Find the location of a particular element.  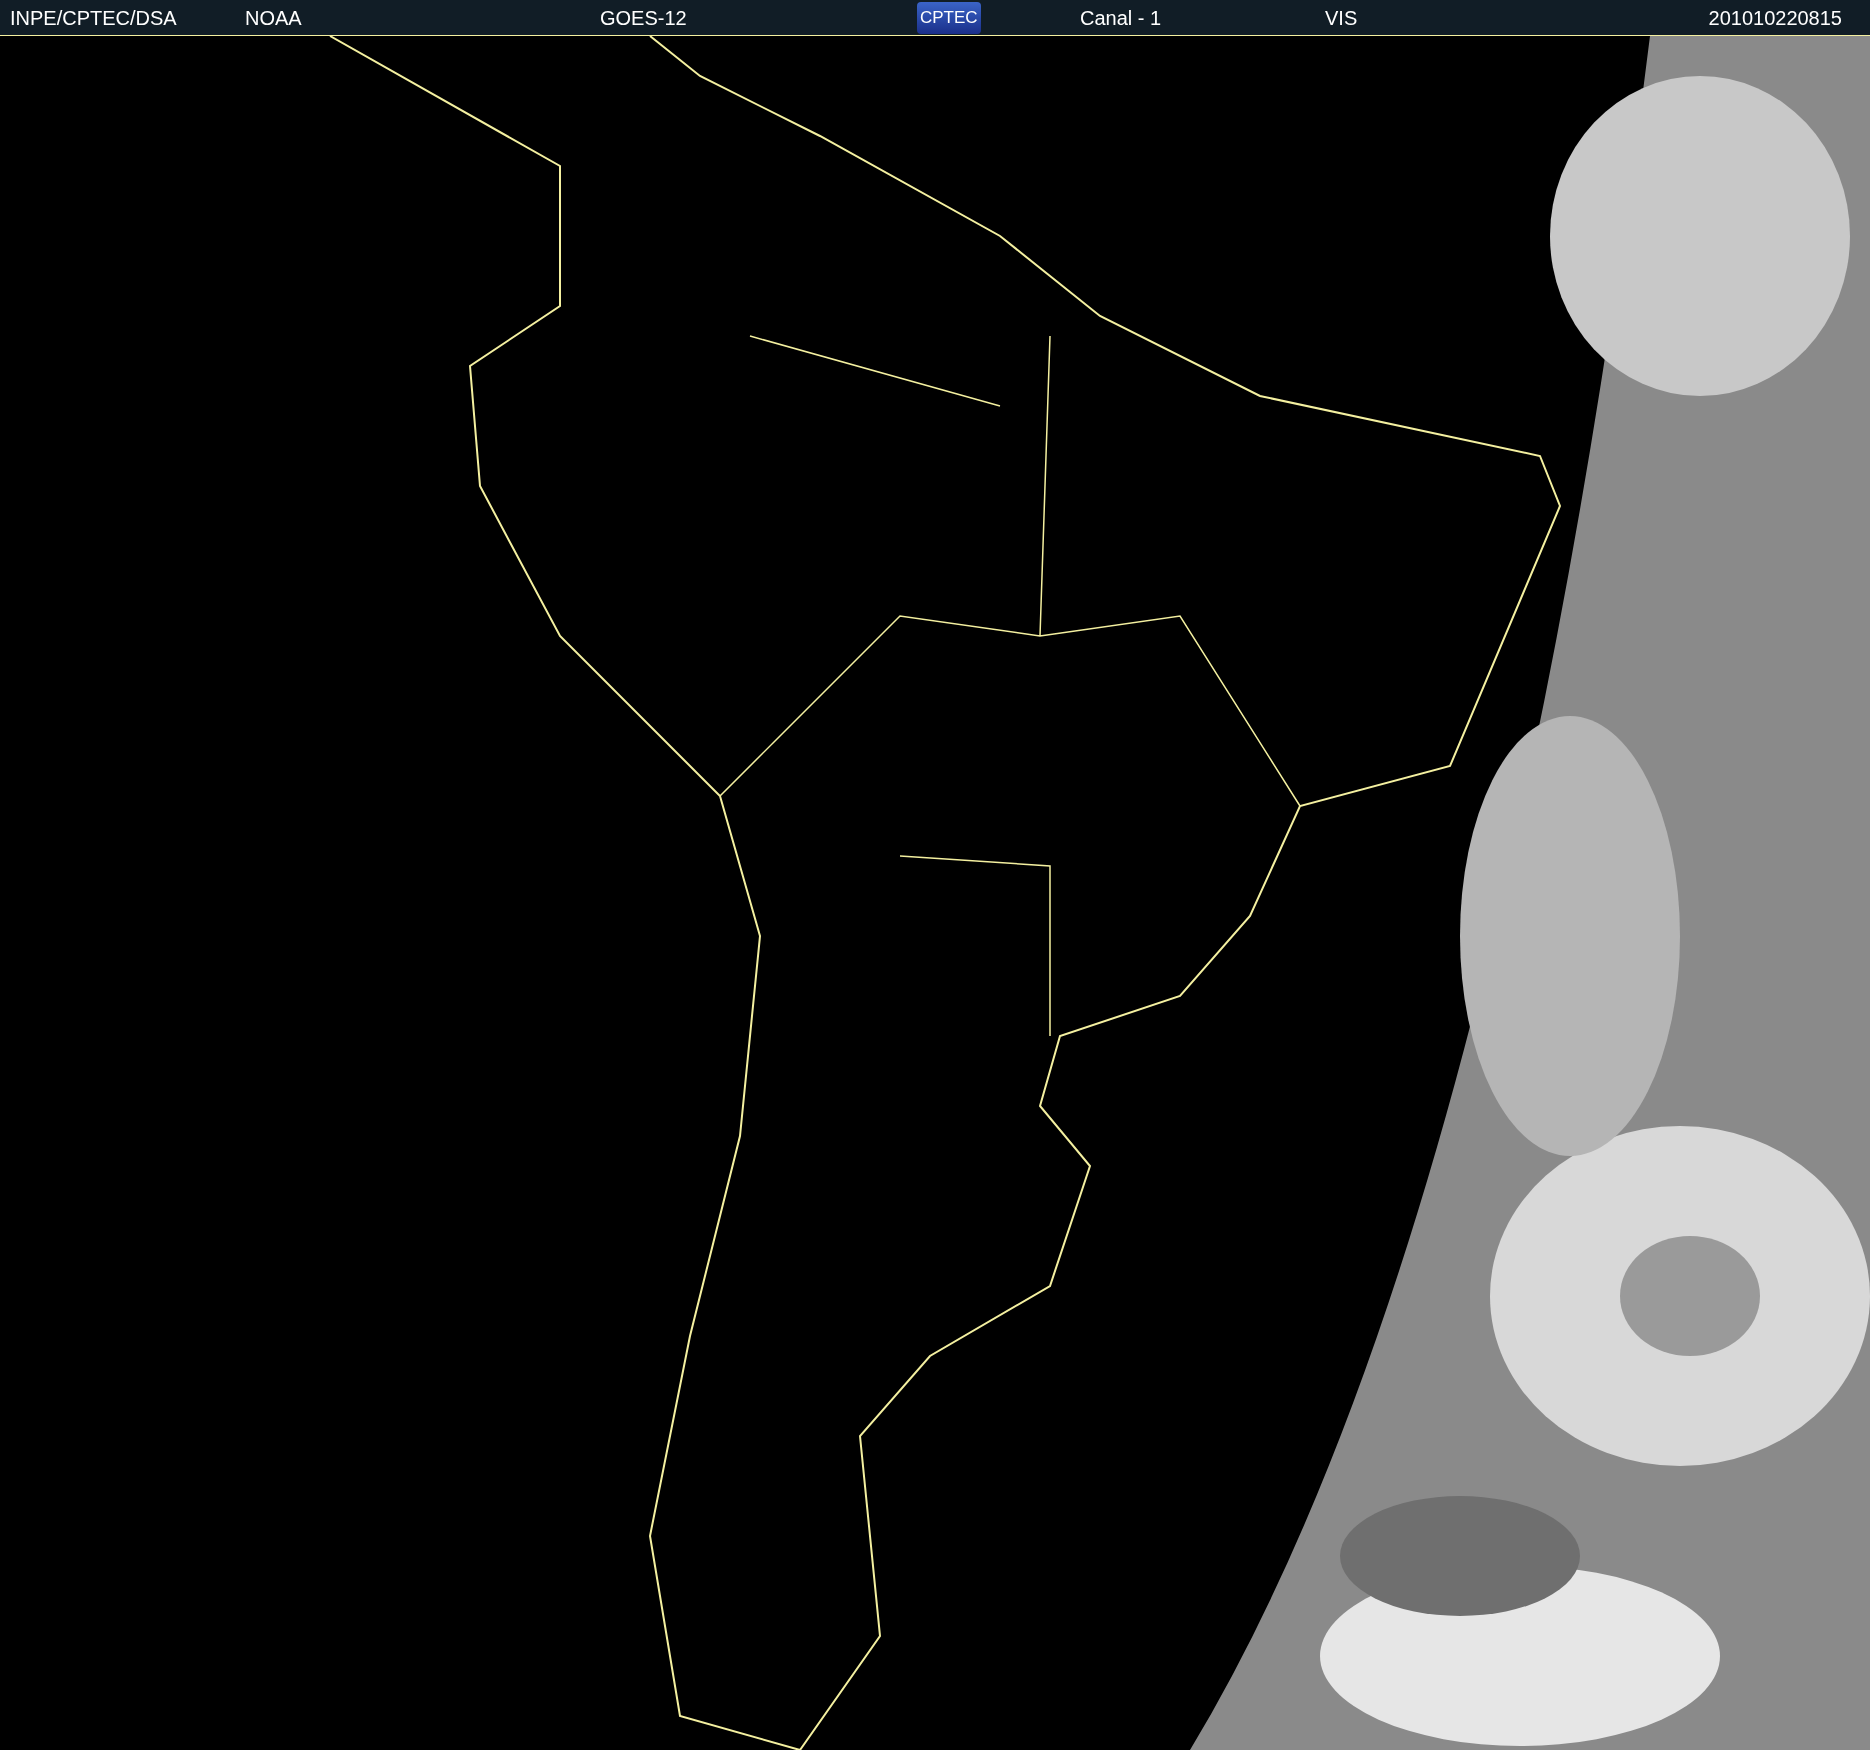

header-label: GOES-12 is located at coordinates (644, 18).